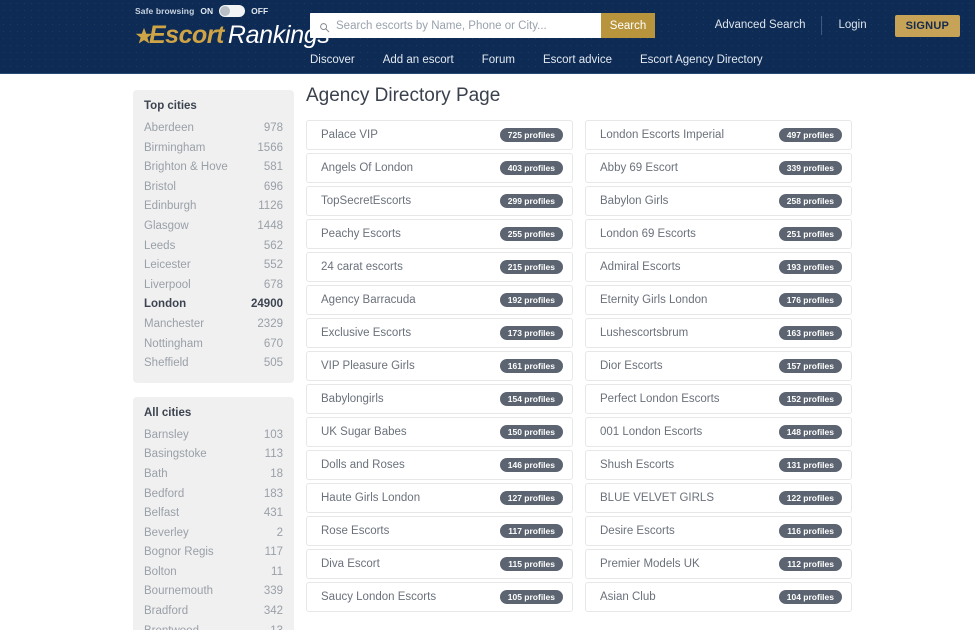 Image resolution: width=975 pixels, height=630 pixels. What do you see at coordinates (213, 626) in the screenshot?
I see `all-city-brentwood: Brentwood 13` at bounding box center [213, 626].